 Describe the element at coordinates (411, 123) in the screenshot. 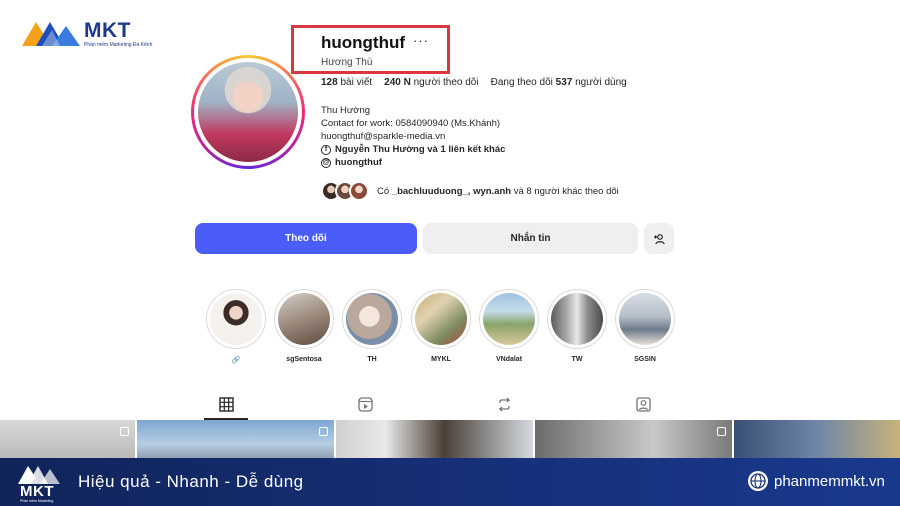

I see `bio-contact: Contact for work: 0584090940 (Ms.Khánh)` at that location.